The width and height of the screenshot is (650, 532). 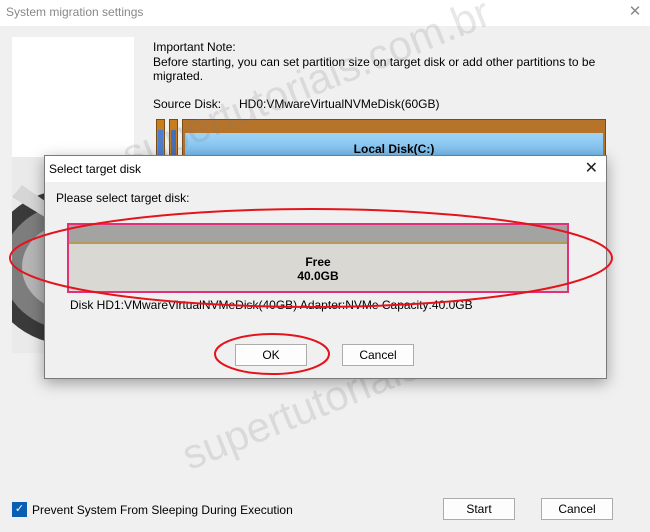 What do you see at coordinates (19, 509) in the screenshot?
I see `prevent-sleep-checkbox: ✓` at bounding box center [19, 509].